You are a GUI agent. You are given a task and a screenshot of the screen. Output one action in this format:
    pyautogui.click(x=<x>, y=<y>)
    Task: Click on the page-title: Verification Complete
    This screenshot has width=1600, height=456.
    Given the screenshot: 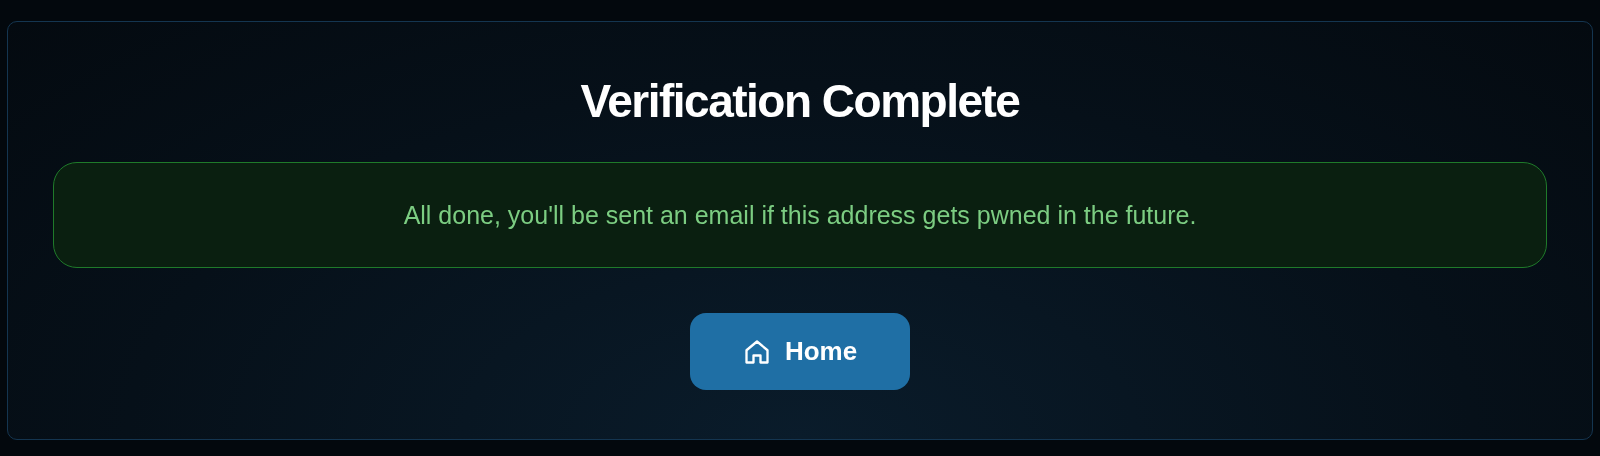 What is the action you would take?
    pyautogui.click(x=800, y=101)
    